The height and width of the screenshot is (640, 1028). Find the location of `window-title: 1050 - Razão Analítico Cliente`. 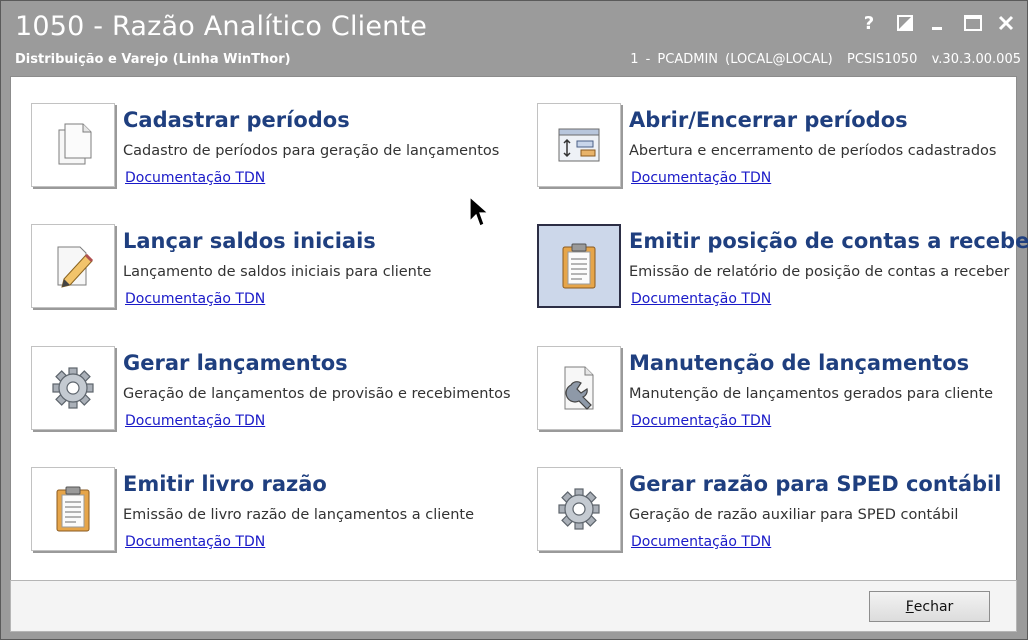

window-title: 1050 - Razão Analítico Cliente is located at coordinates (221, 26).